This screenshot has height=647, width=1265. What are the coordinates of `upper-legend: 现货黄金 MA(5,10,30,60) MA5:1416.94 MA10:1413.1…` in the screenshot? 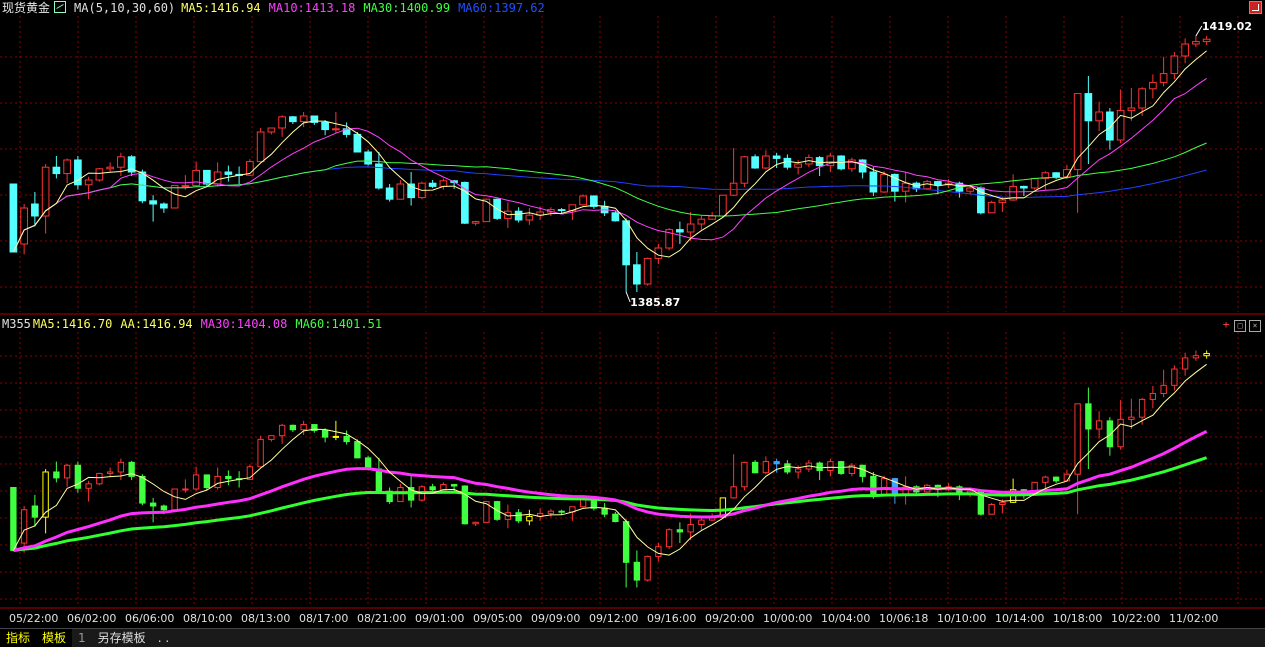 It's located at (277, 8).